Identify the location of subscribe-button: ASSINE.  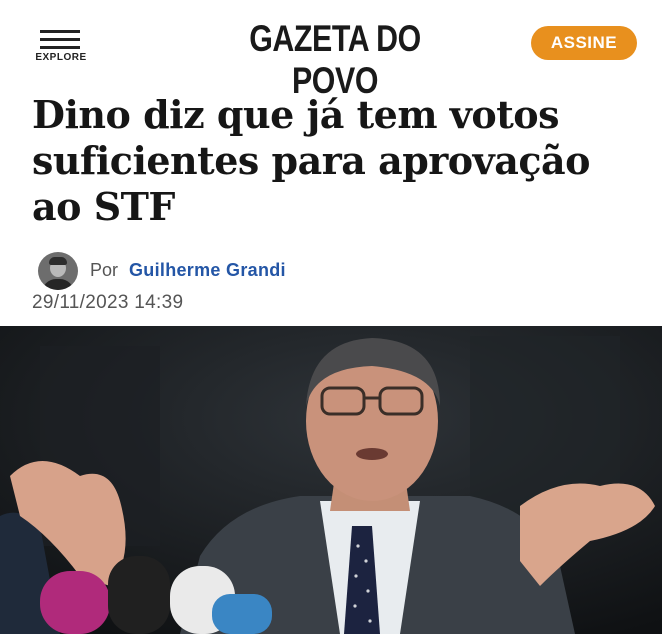
(584, 43).